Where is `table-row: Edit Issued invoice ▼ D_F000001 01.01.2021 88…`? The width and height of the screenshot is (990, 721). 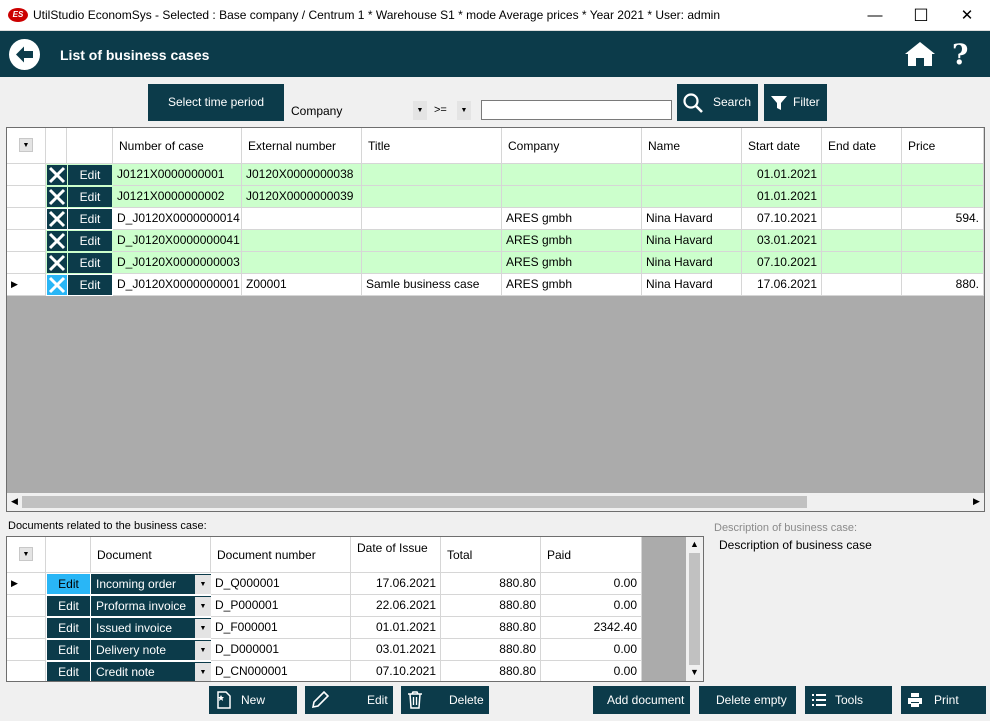
table-row: Edit Issued invoice ▼ D_F000001 01.01.2021 88… is located at coordinates (324, 628).